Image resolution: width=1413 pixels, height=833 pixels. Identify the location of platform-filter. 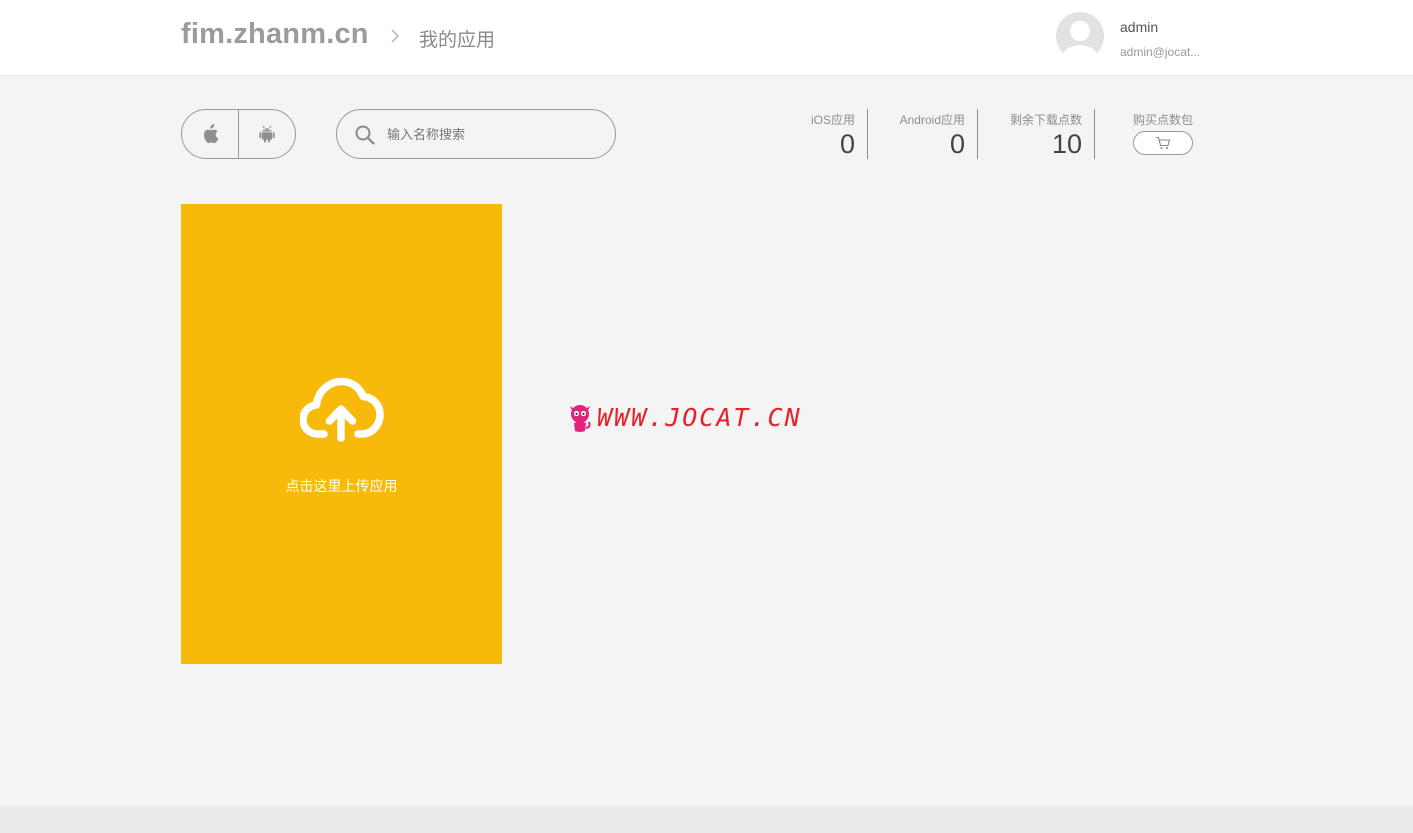
(238, 134).